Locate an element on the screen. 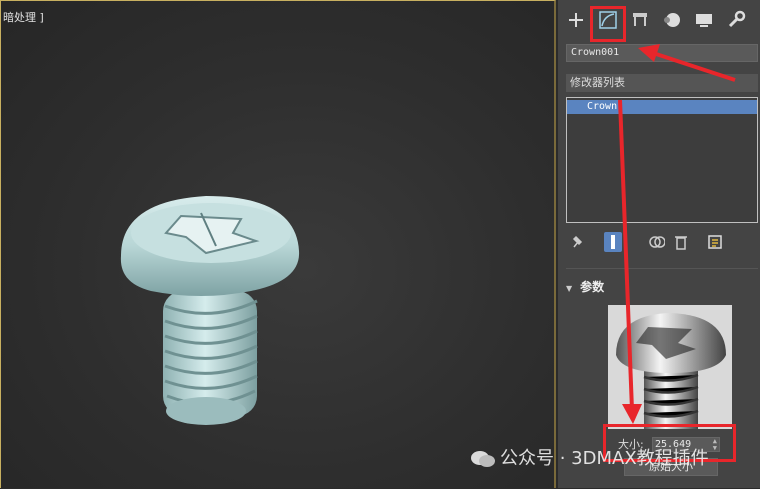  stack-toolbar is located at coordinates (662, 243).